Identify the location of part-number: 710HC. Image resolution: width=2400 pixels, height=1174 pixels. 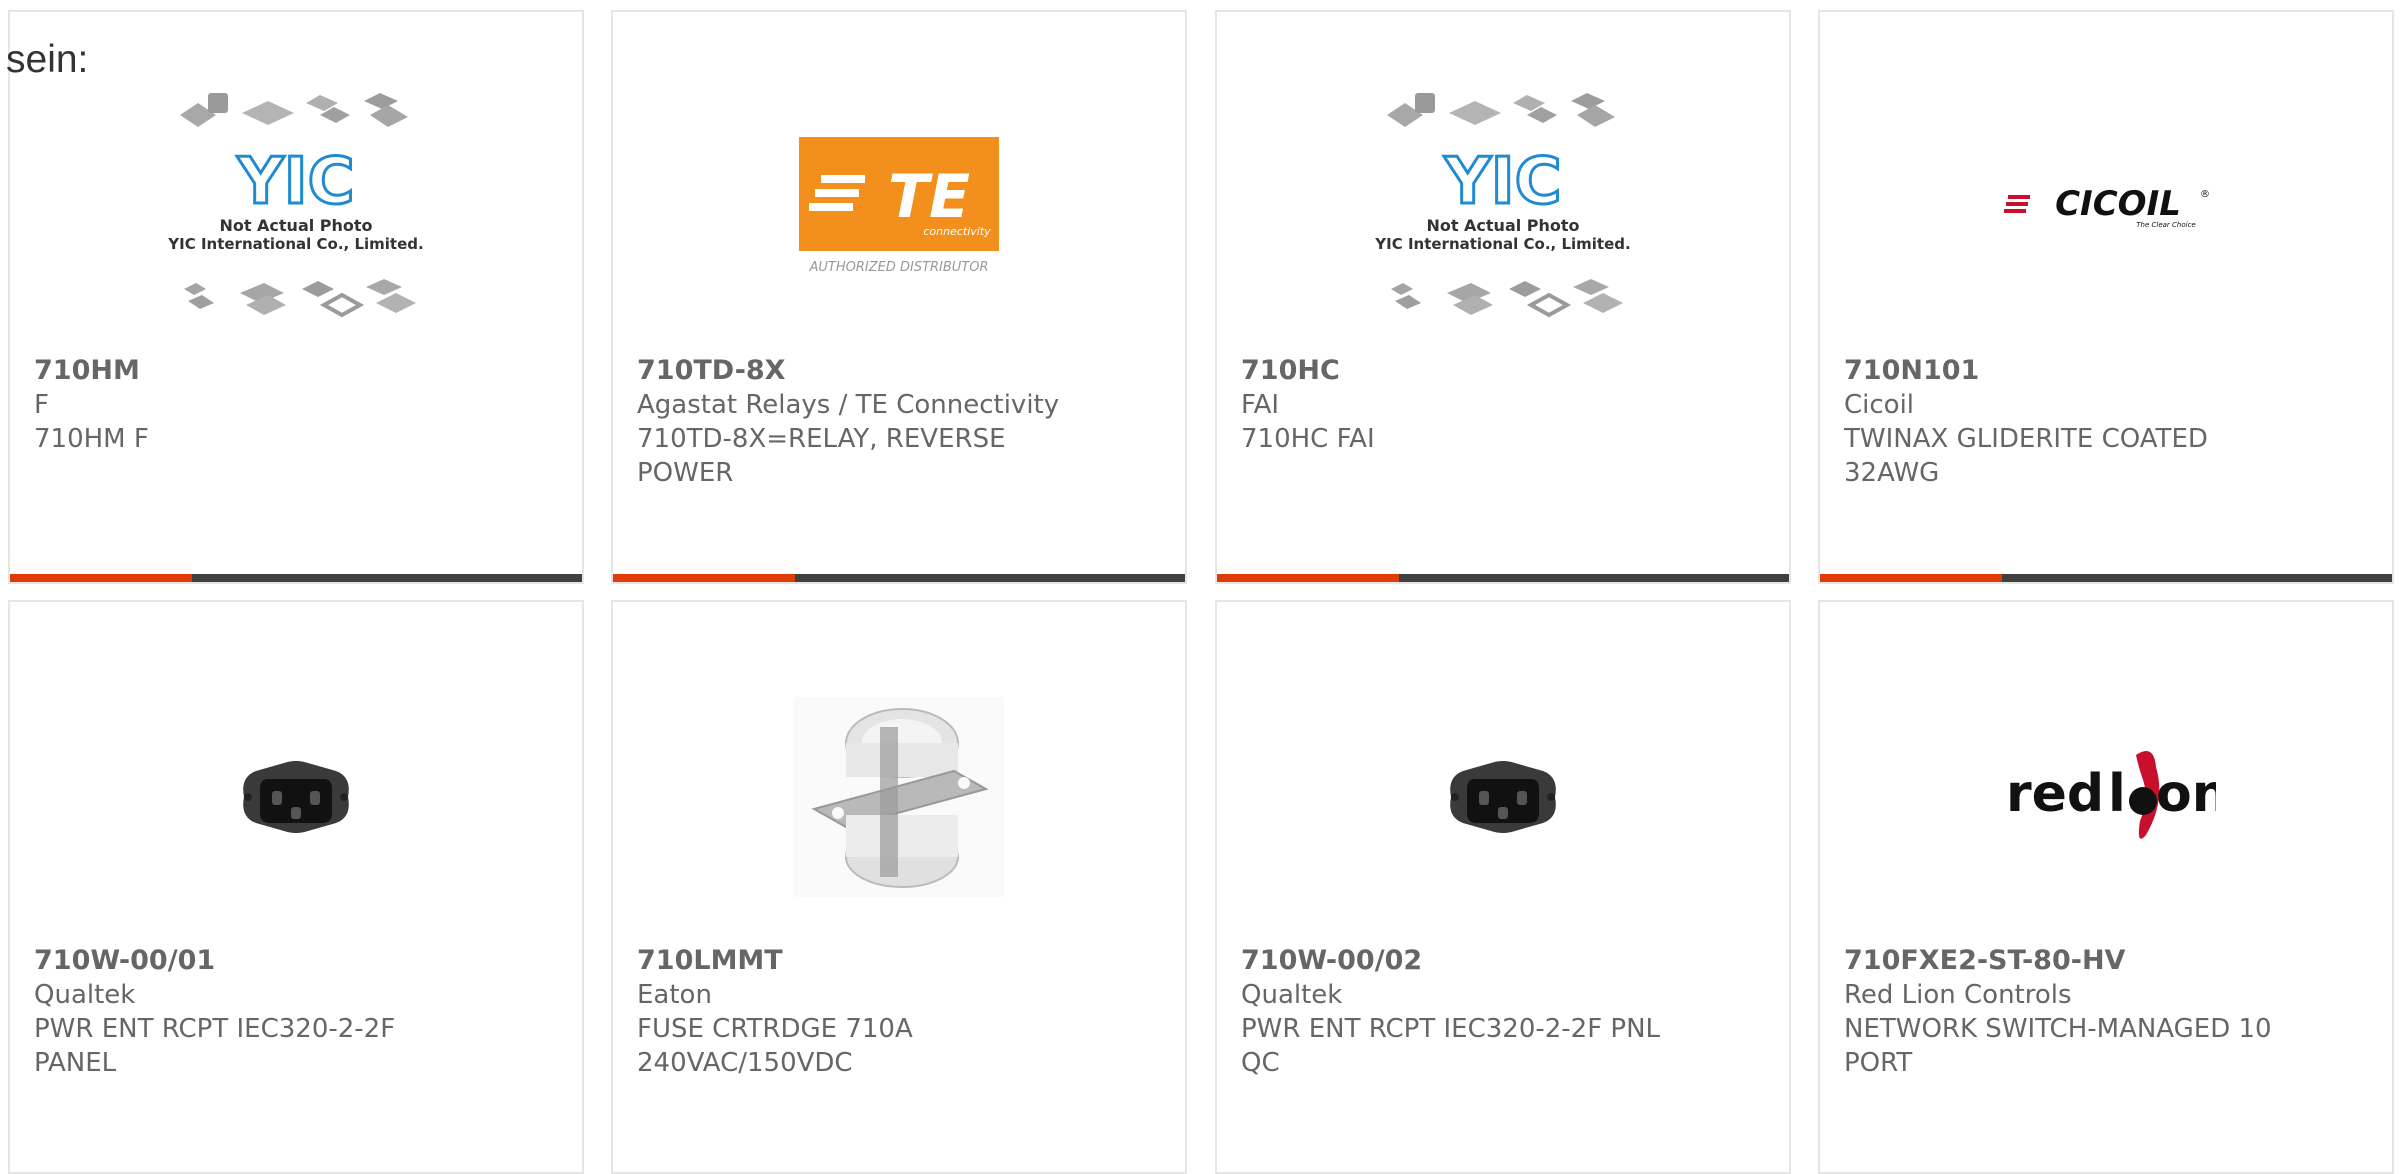
(1456, 371).